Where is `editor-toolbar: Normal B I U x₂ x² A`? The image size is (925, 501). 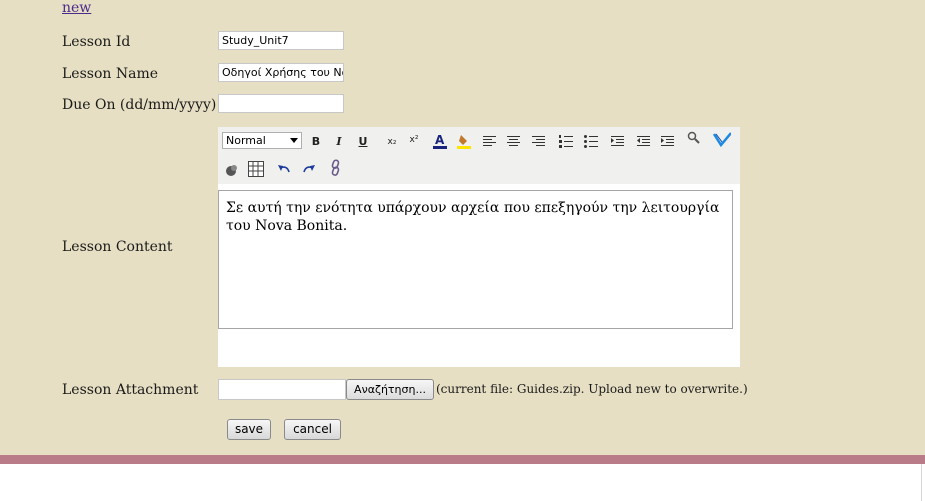
editor-toolbar: Normal B I U x₂ x² A is located at coordinates (479, 155).